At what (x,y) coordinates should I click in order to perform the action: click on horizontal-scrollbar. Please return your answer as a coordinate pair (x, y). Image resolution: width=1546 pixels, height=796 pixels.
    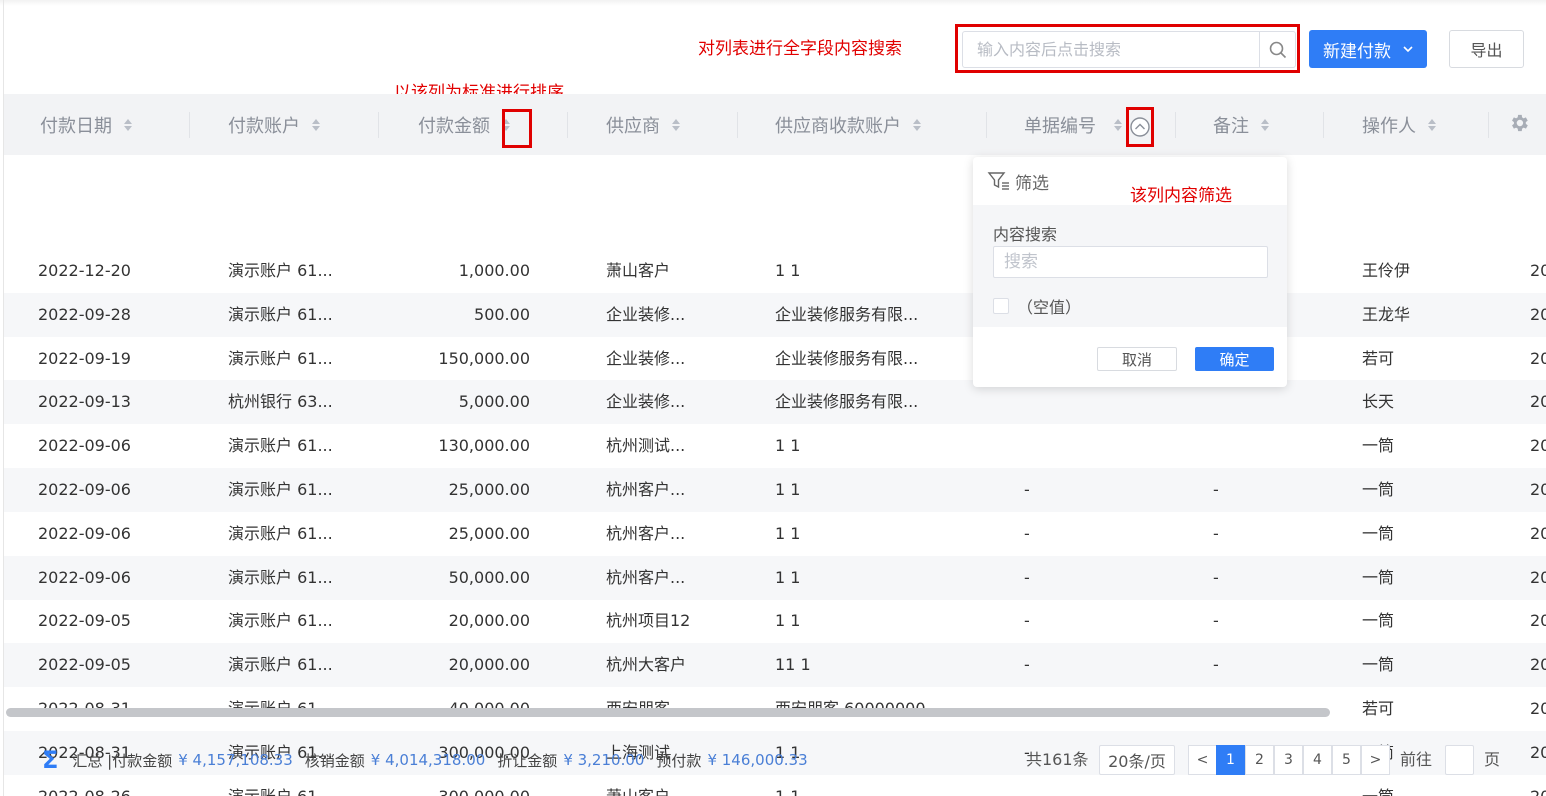
    Looking at the image, I should click on (668, 712).